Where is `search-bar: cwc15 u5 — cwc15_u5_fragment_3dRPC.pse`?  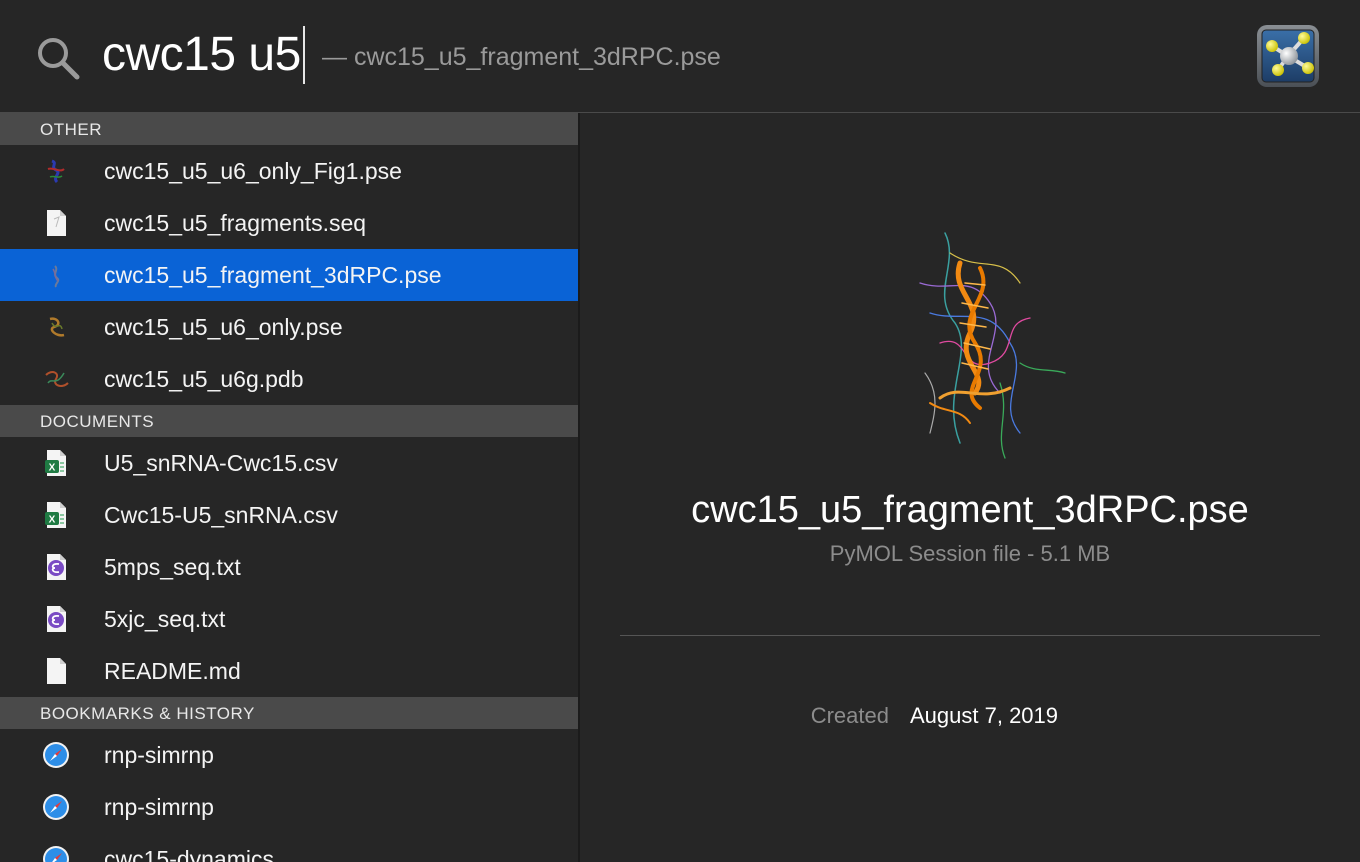
search-bar: cwc15 u5 — cwc15_u5_fragment_3dRPC.pse is located at coordinates (680, 56).